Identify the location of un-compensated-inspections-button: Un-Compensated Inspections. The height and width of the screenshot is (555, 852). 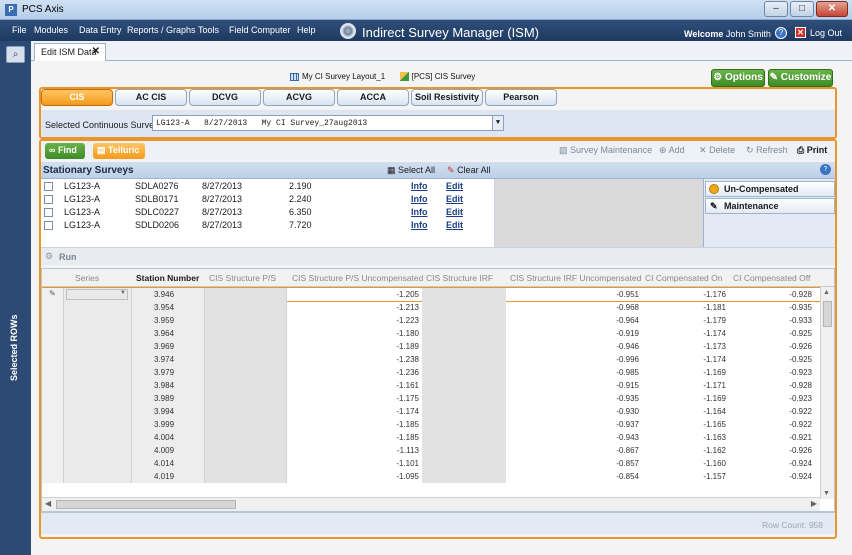
(770, 194).